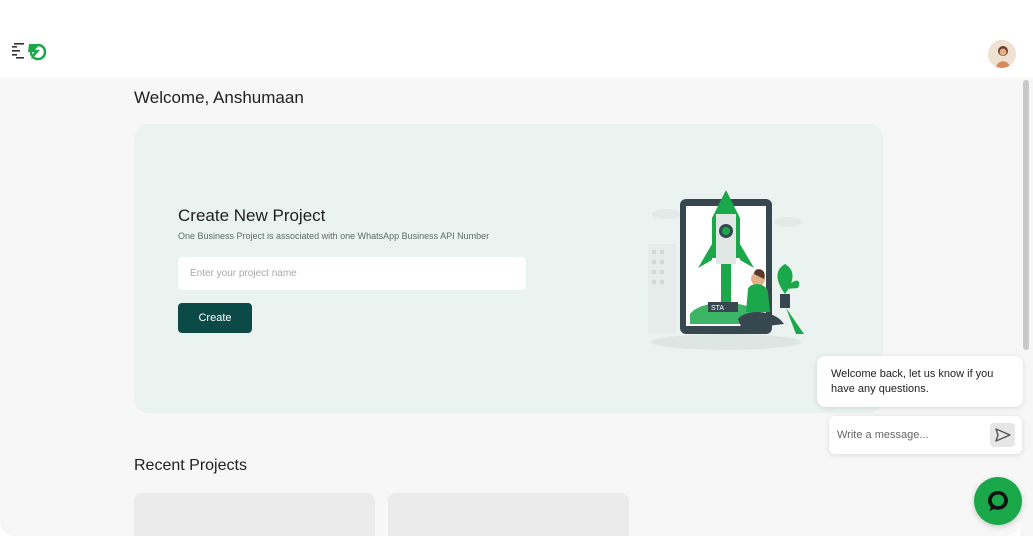 Image resolution: width=1033 pixels, height=552 pixels. What do you see at coordinates (219, 97) in the screenshot?
I see `welcome-heading: Welcome, Anshumaan` at bounding box center [219, 97].